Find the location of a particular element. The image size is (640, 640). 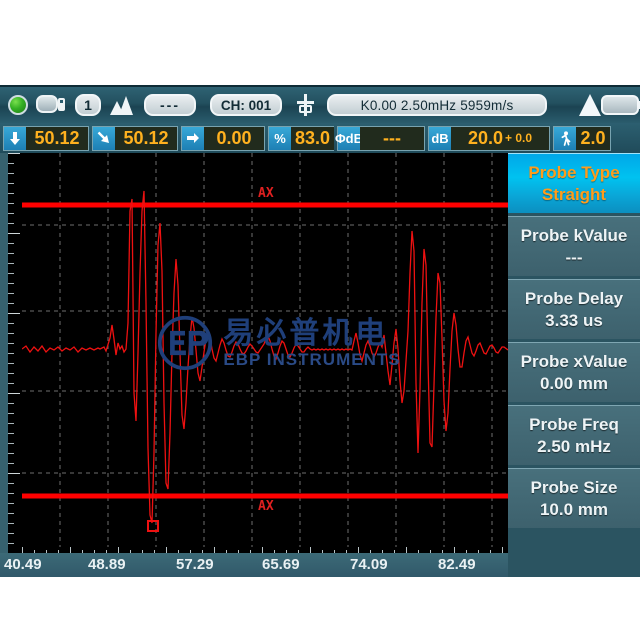

measurement-surface-distance: 0.00 is located at coordinates (223, 138).